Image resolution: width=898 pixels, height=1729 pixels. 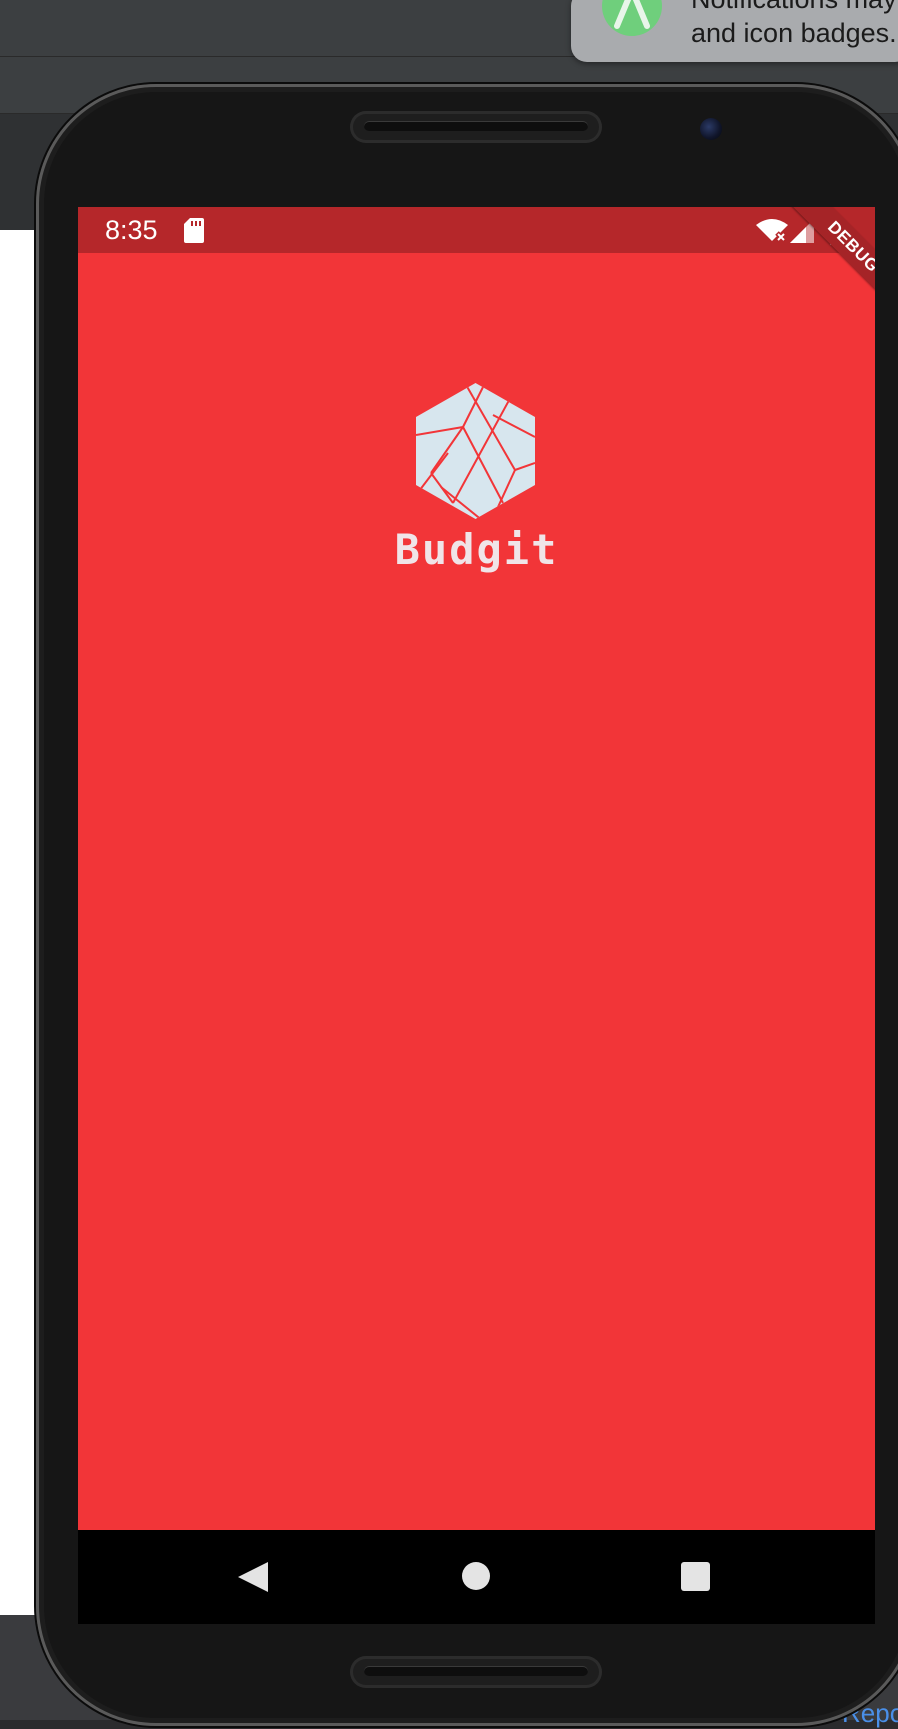 What do you see at coordinates (476, 127) in the screenshot?
I see `phone-top-speaker` at bounding box center [476, 127].